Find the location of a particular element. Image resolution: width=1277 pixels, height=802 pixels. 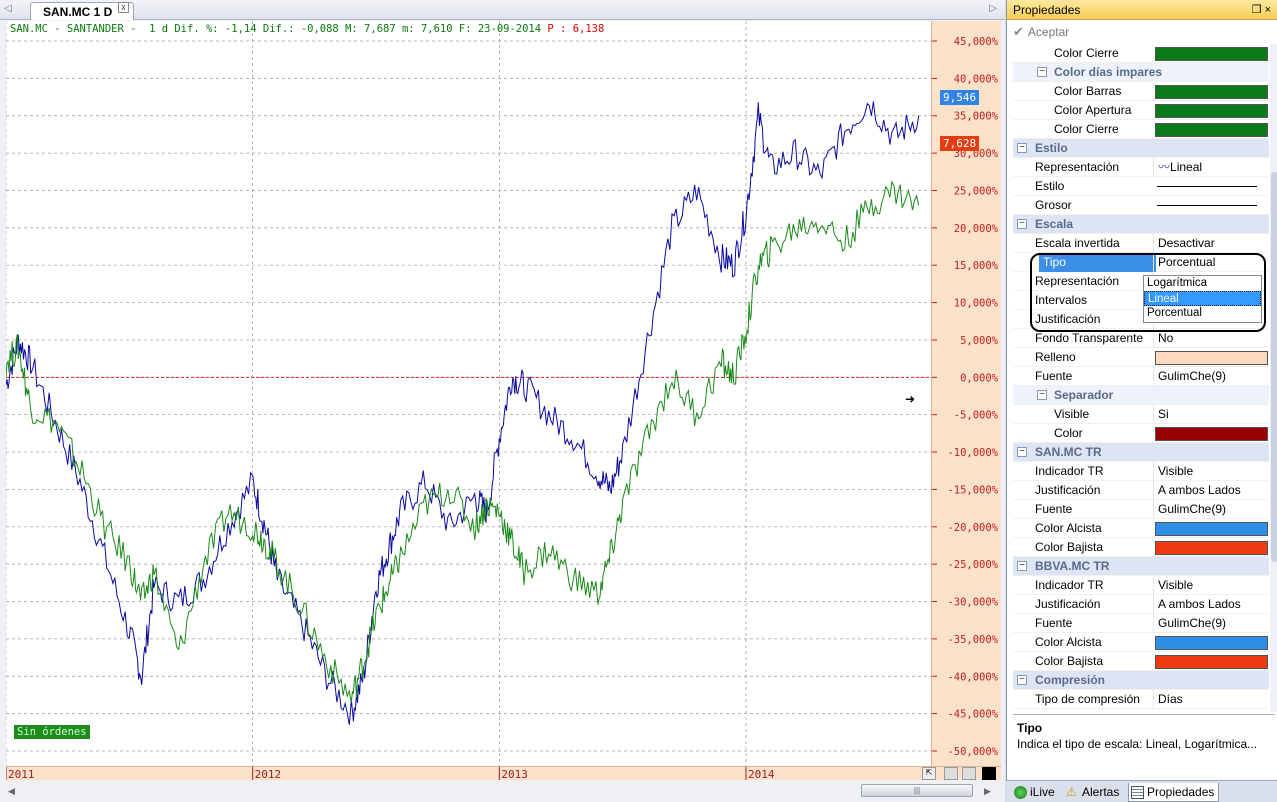

accept-button: Aceptar is located at coordinates (1048, 32).